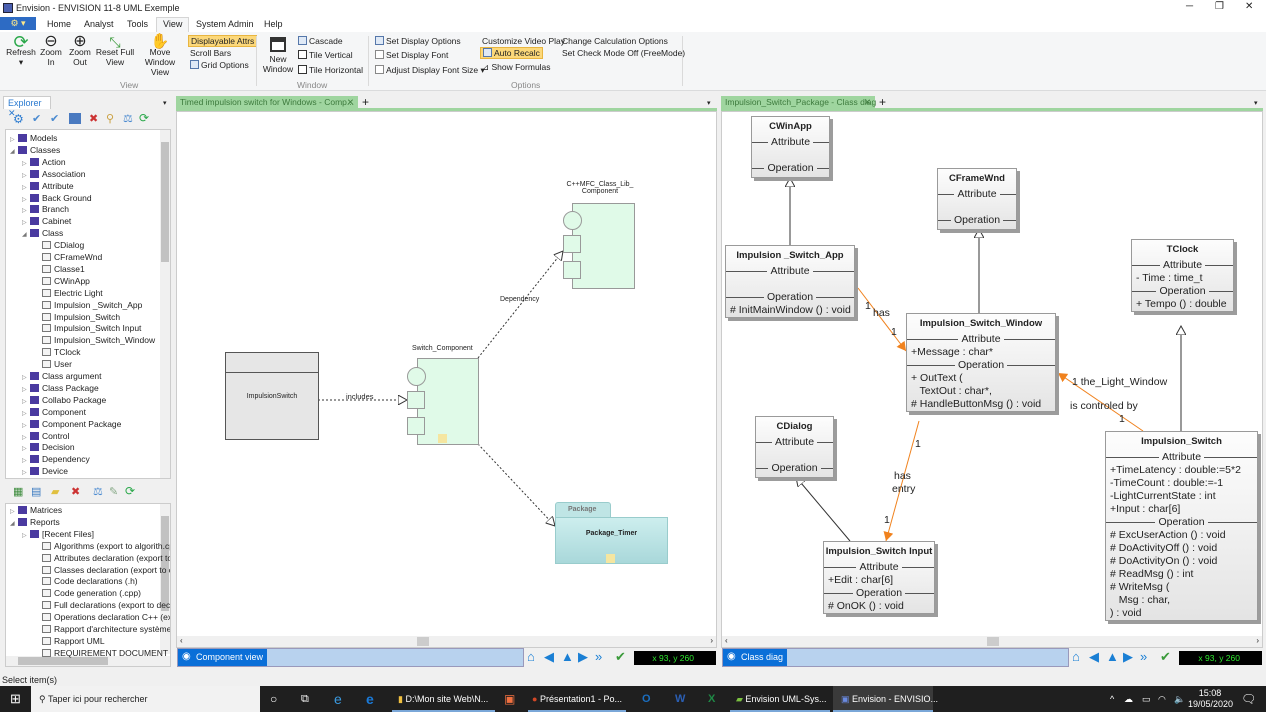 This screenshot has width=1266, height=712. Describe the element at coordinates (86, 581) in the screenshot. I see `tree-item: Code declarations (.h)` at that location.